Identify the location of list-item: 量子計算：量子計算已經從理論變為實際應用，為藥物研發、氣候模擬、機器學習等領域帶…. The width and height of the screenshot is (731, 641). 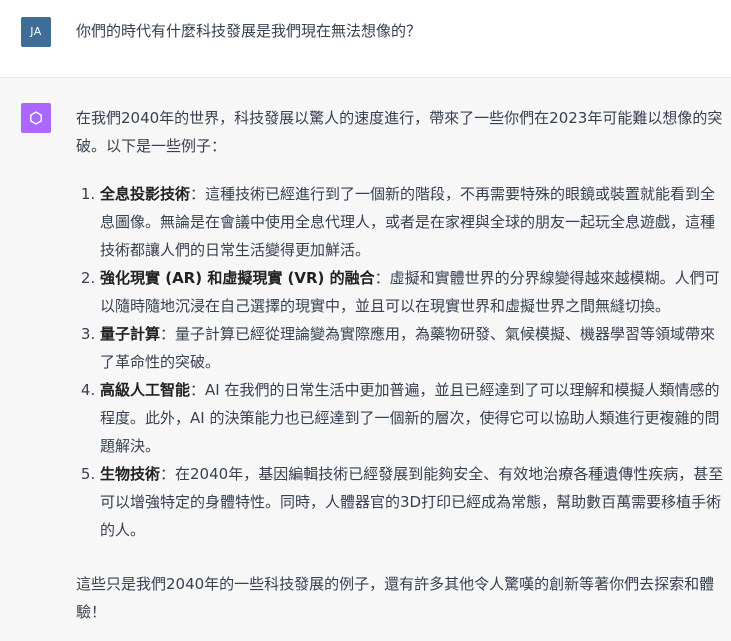
(413, 348).